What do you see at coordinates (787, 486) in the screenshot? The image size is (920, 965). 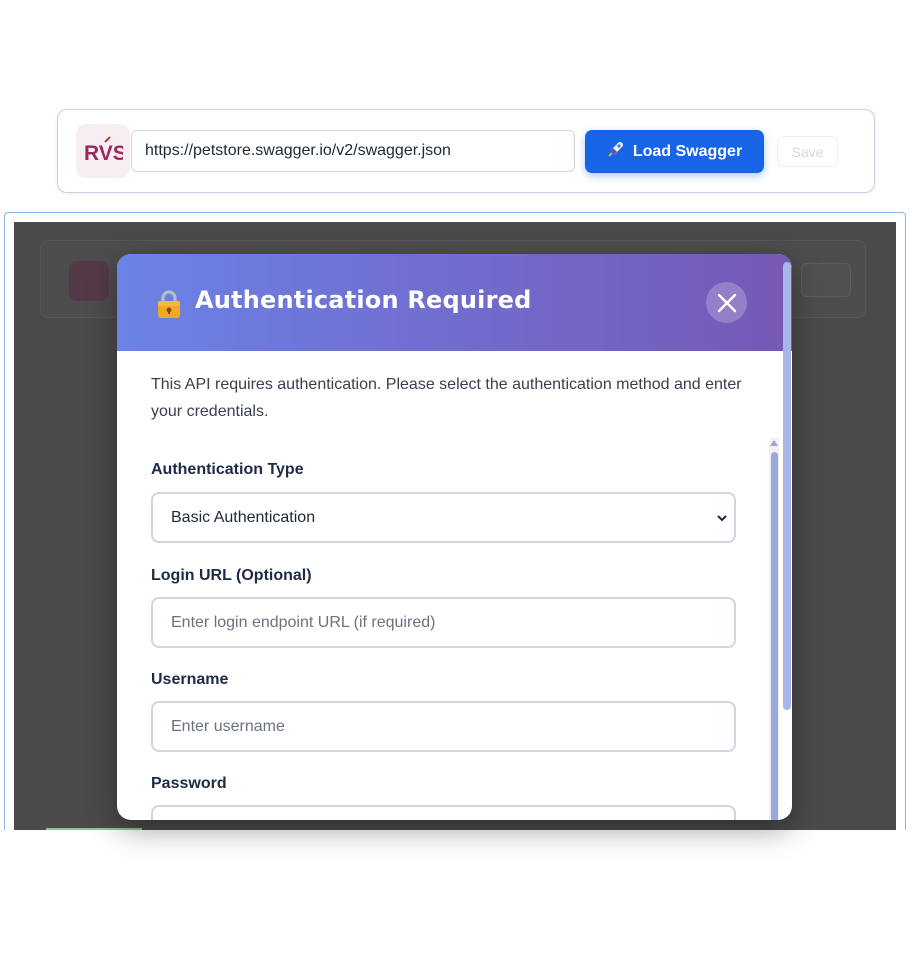 I see `modal-scroll-thumb` at bounding box center [787, 486].